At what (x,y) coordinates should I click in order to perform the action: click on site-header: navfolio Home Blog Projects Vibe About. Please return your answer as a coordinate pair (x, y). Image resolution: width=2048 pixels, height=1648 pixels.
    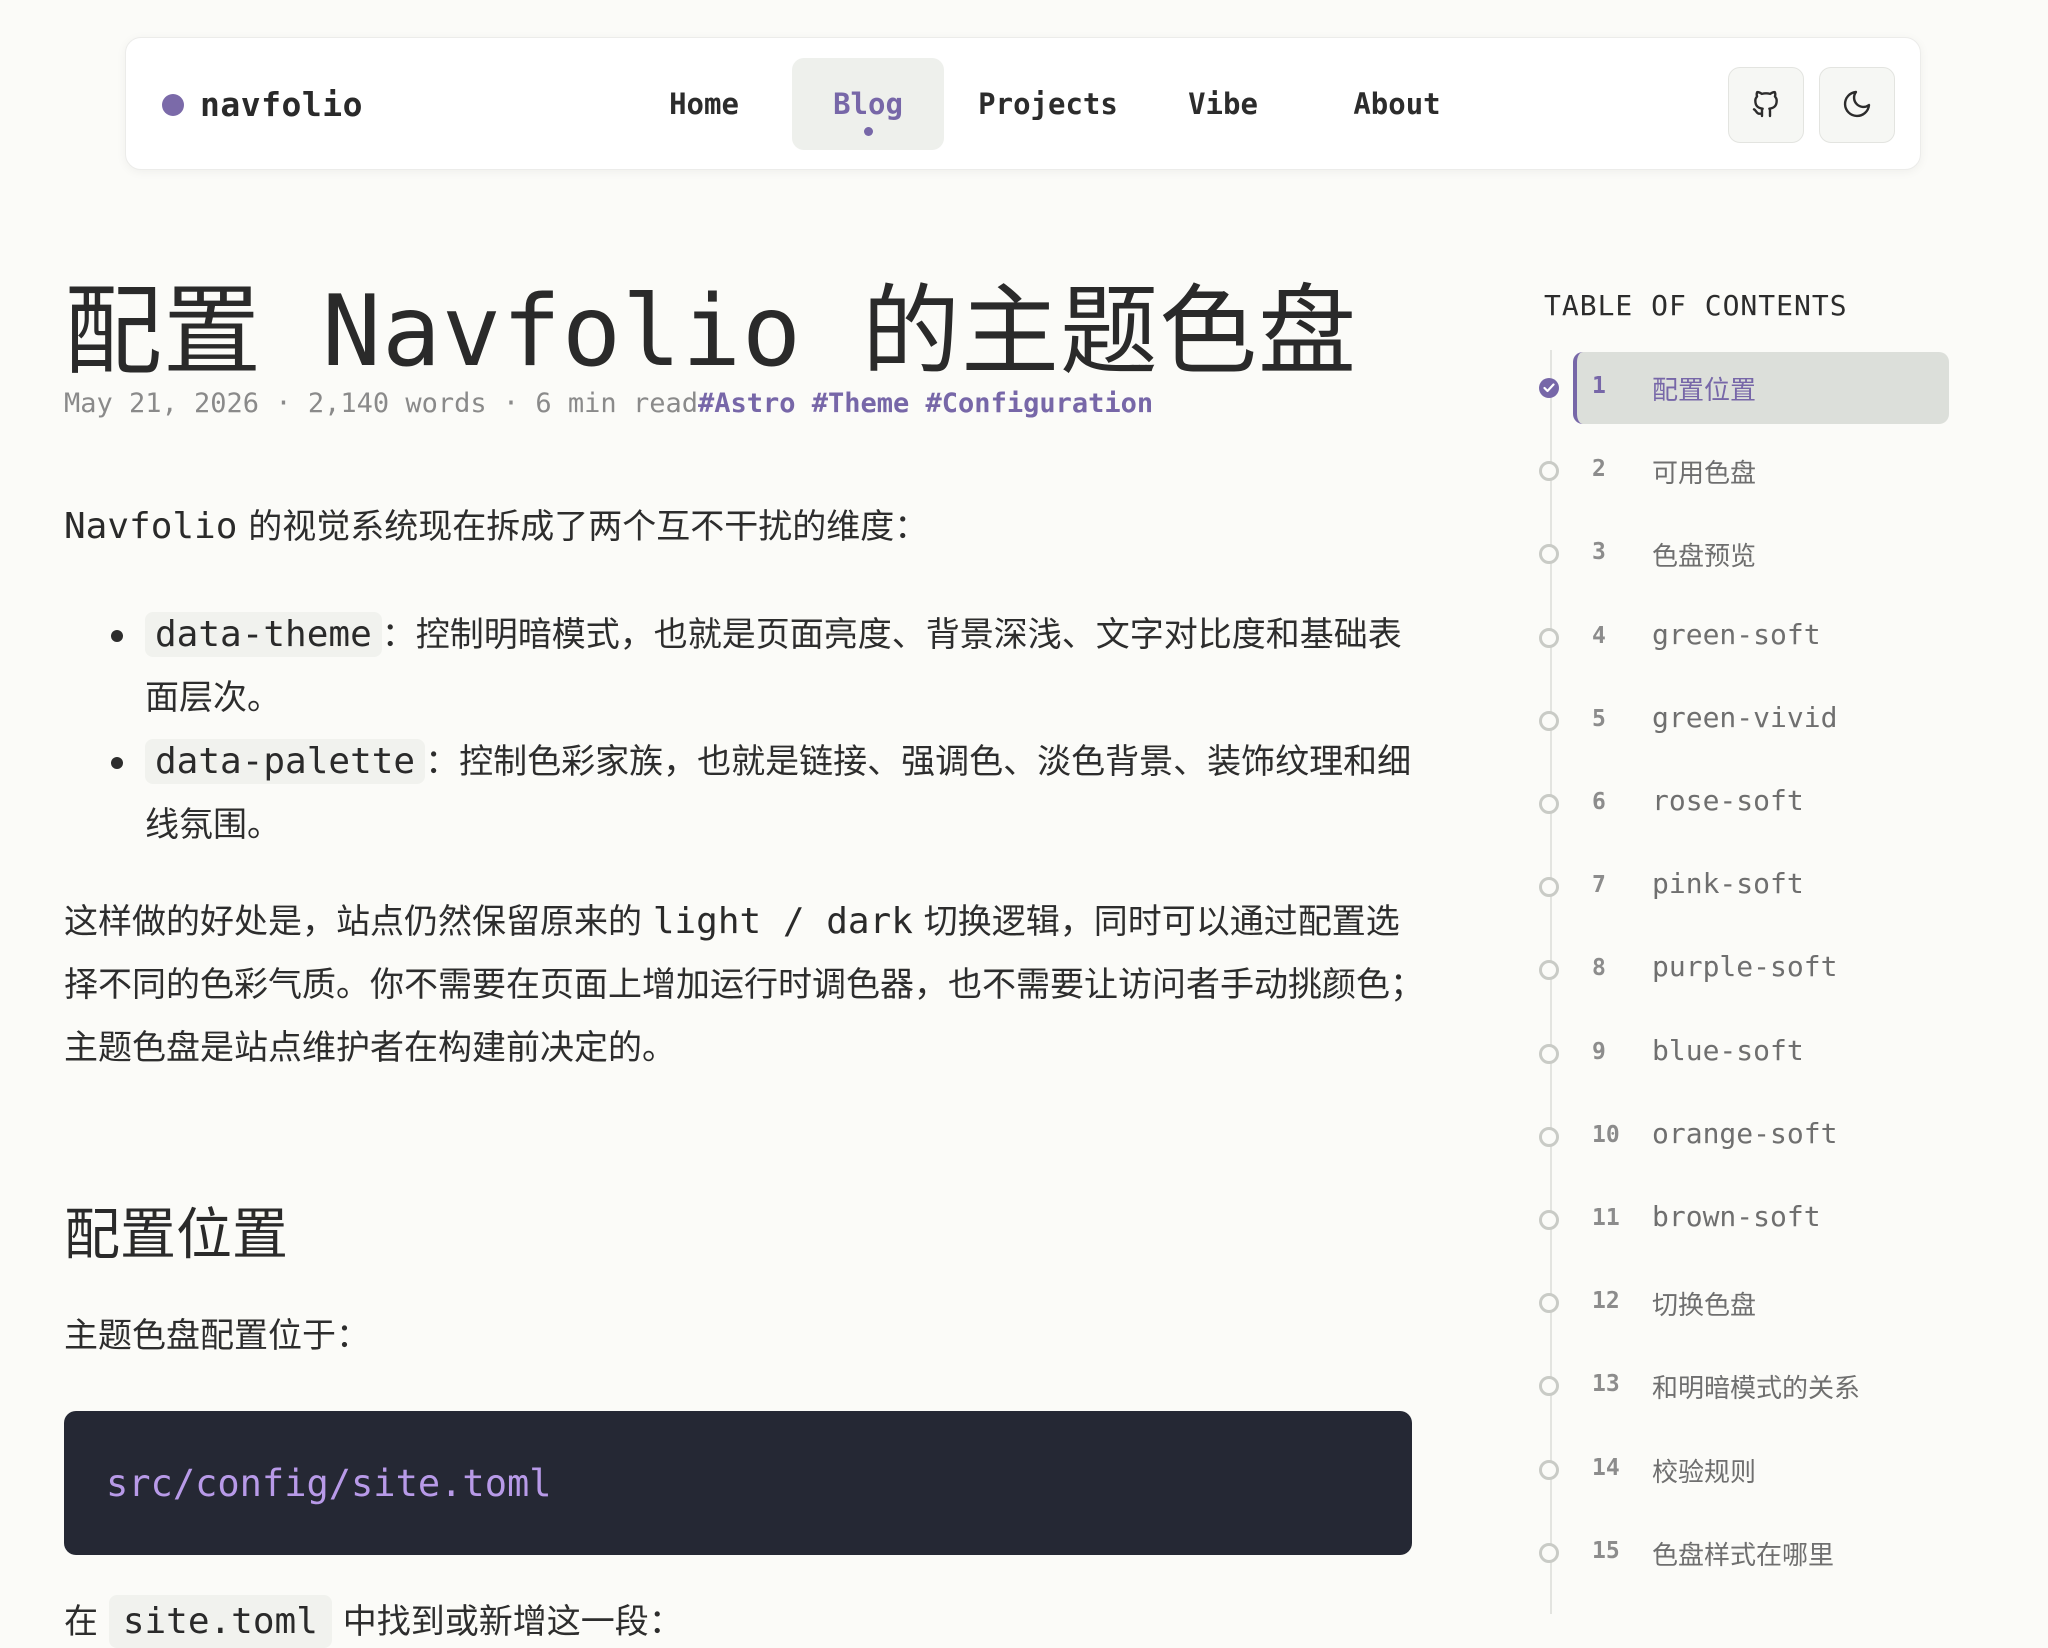
    Looking at the image, I should click on (1023, 103).